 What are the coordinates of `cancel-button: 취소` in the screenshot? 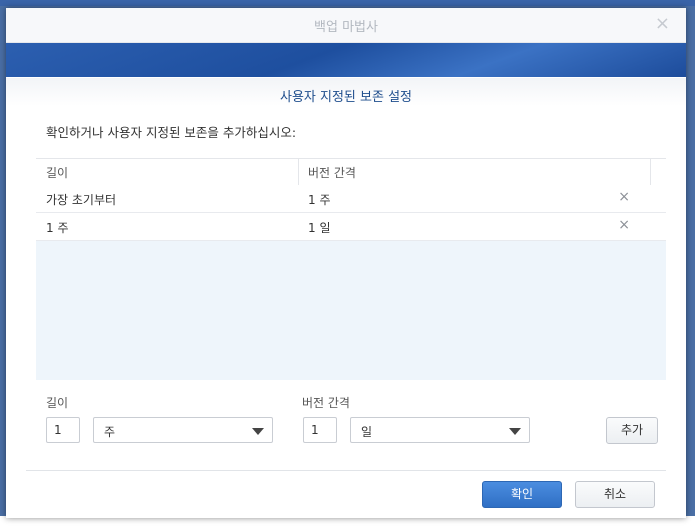 It's located at (615, 494).